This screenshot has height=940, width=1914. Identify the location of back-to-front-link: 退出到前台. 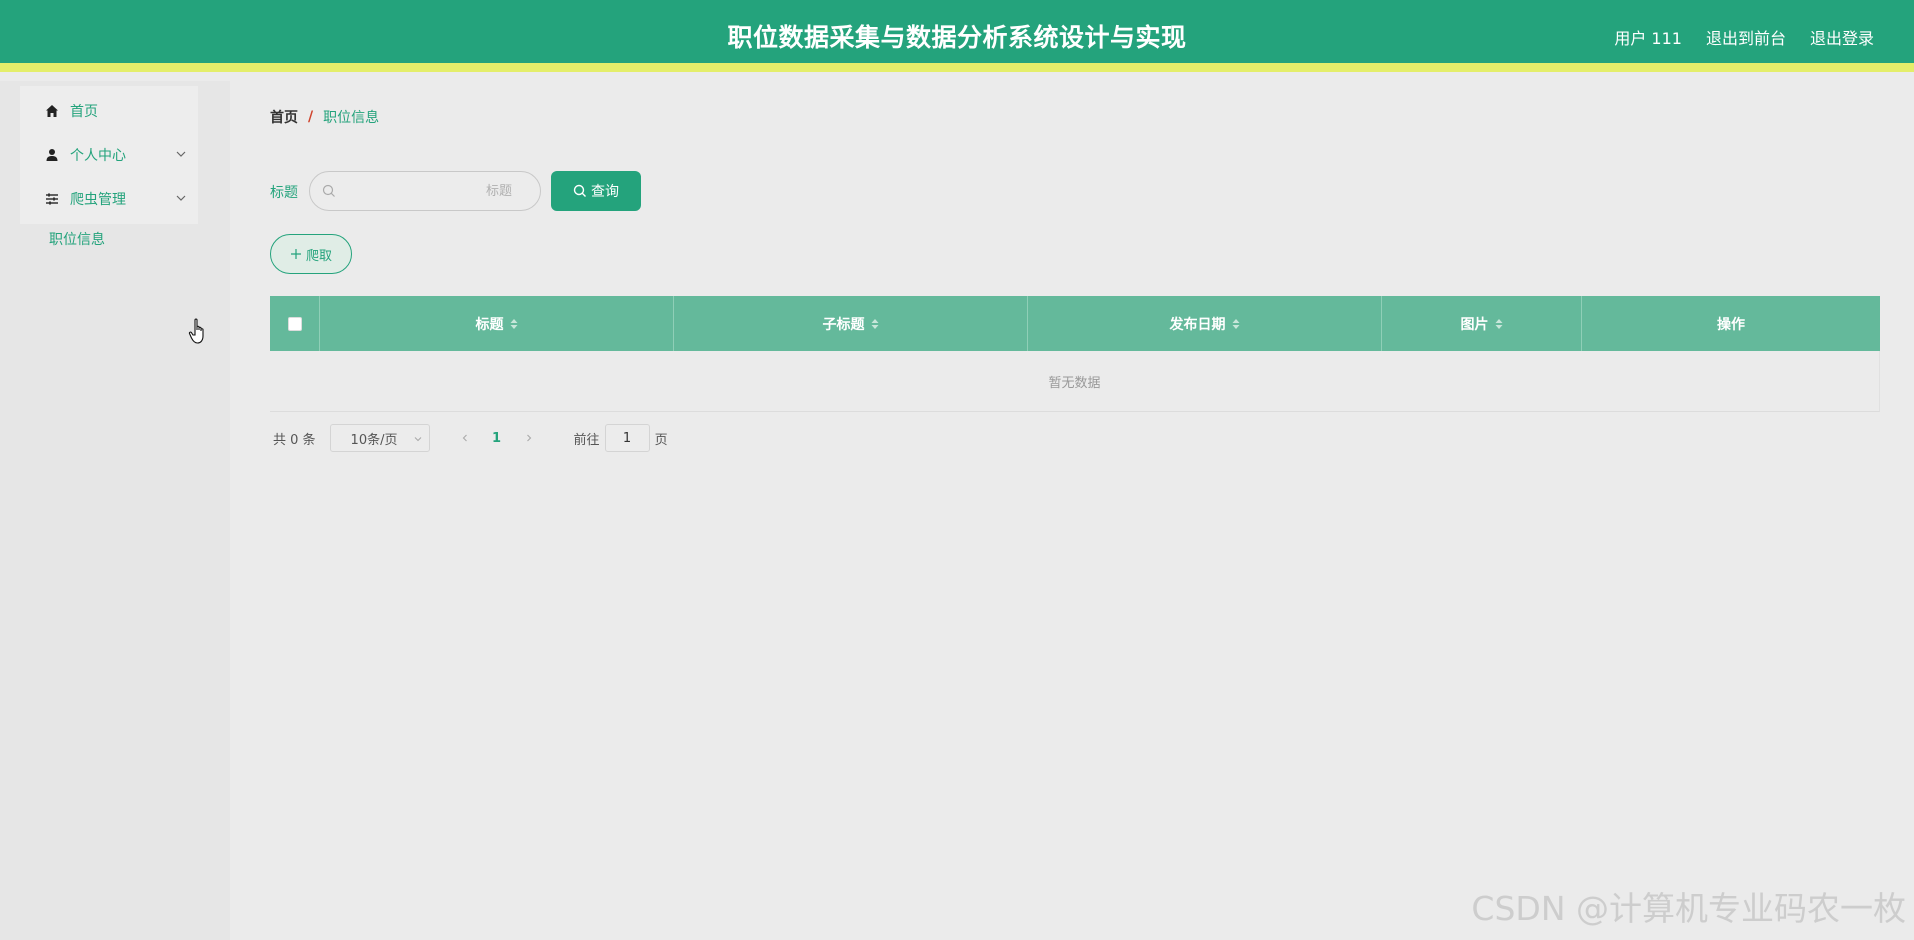
(1746, 37).